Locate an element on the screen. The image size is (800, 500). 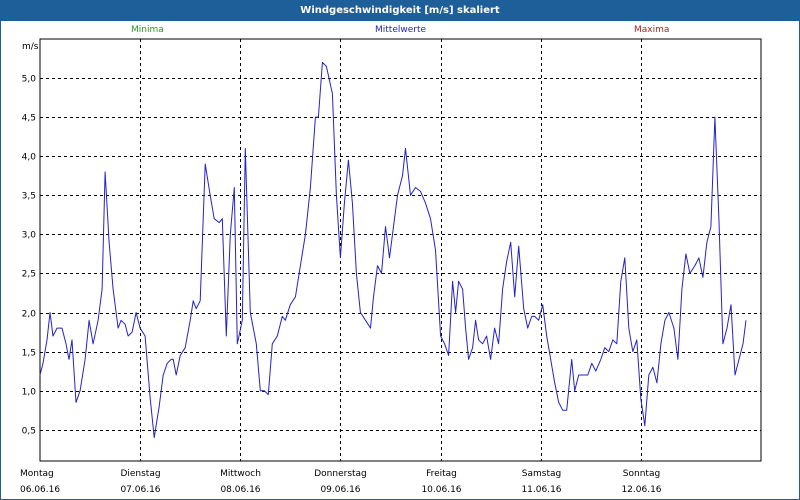
x-tick-day-label: Mittwoch is located at coordinates (240, 474).